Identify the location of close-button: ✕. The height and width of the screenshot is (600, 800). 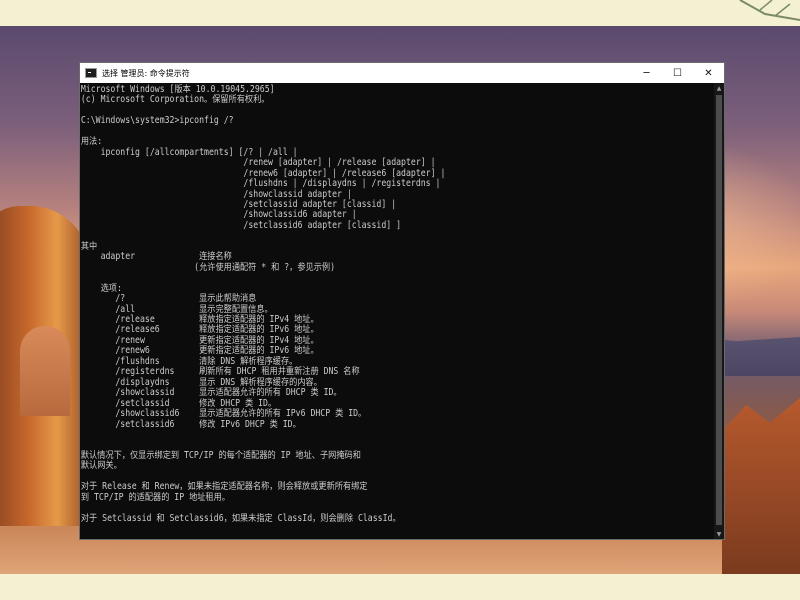
(708, 73).